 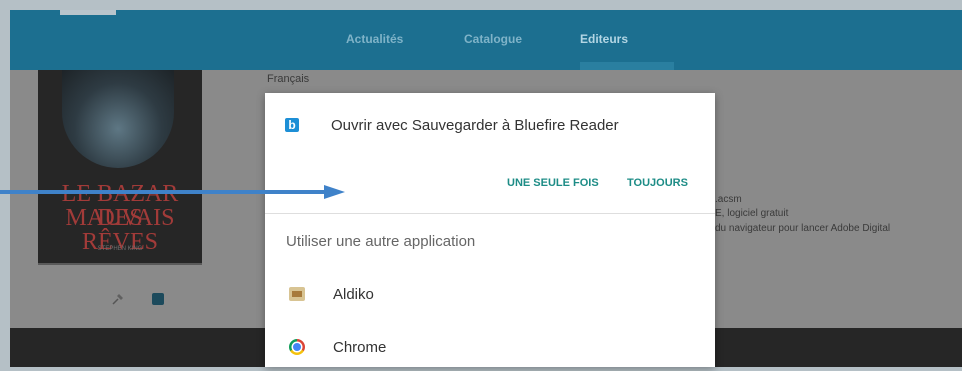 What do you see at coordinates (288, 79) in the screenshot?
I see `language-value: Français` at bounding box center [288, 79].